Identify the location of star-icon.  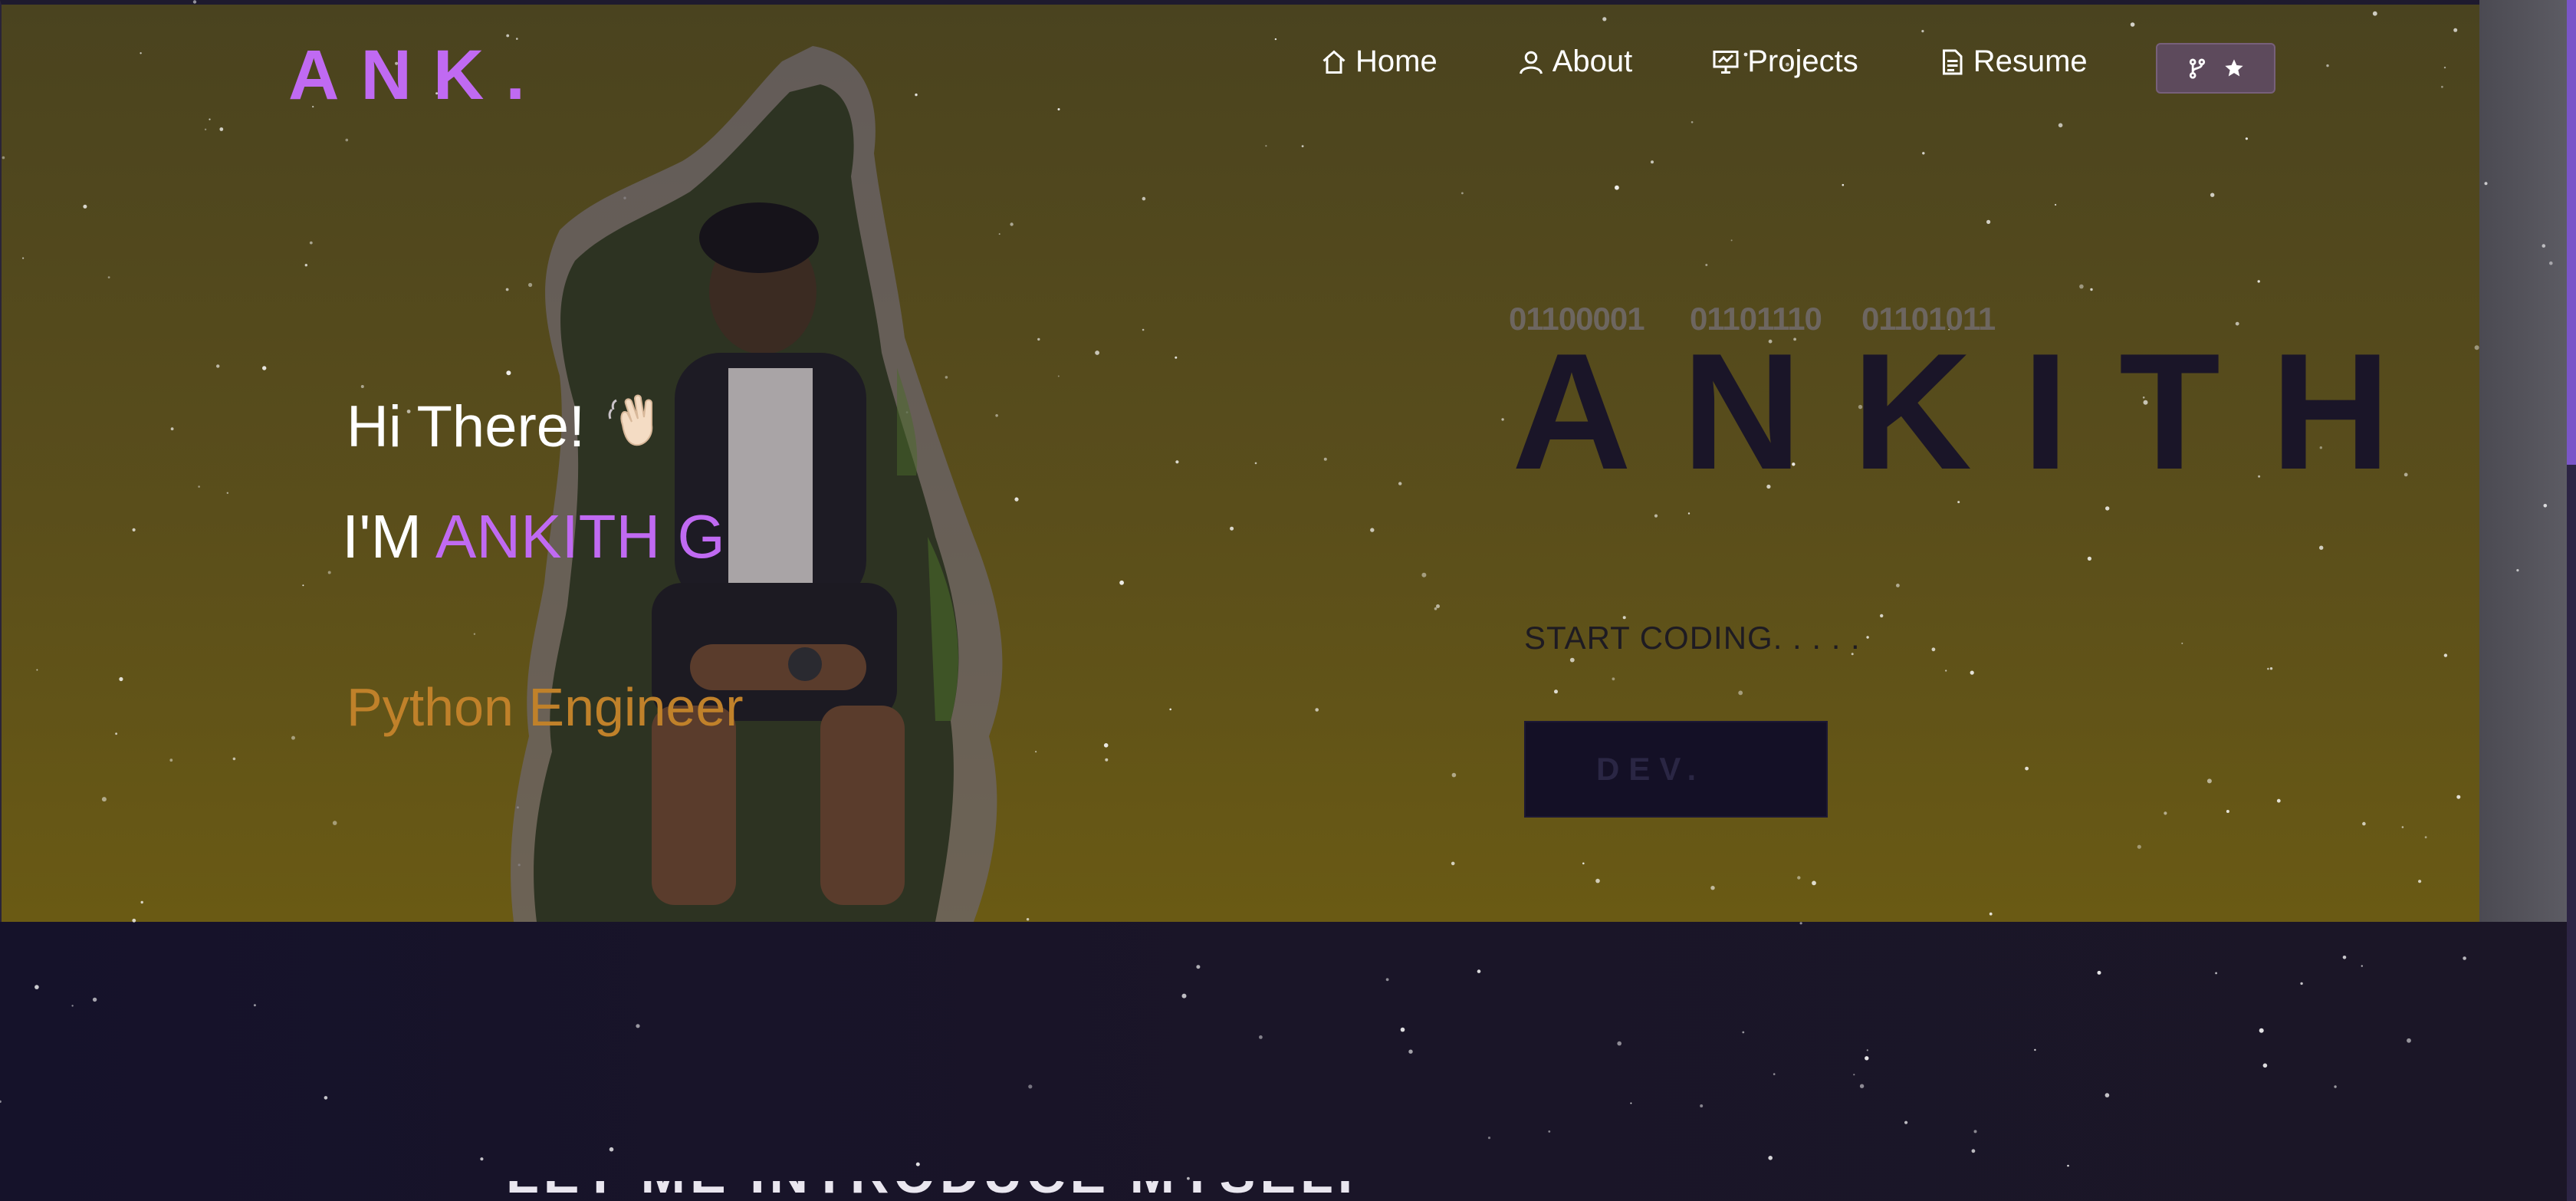
(2234, 68).